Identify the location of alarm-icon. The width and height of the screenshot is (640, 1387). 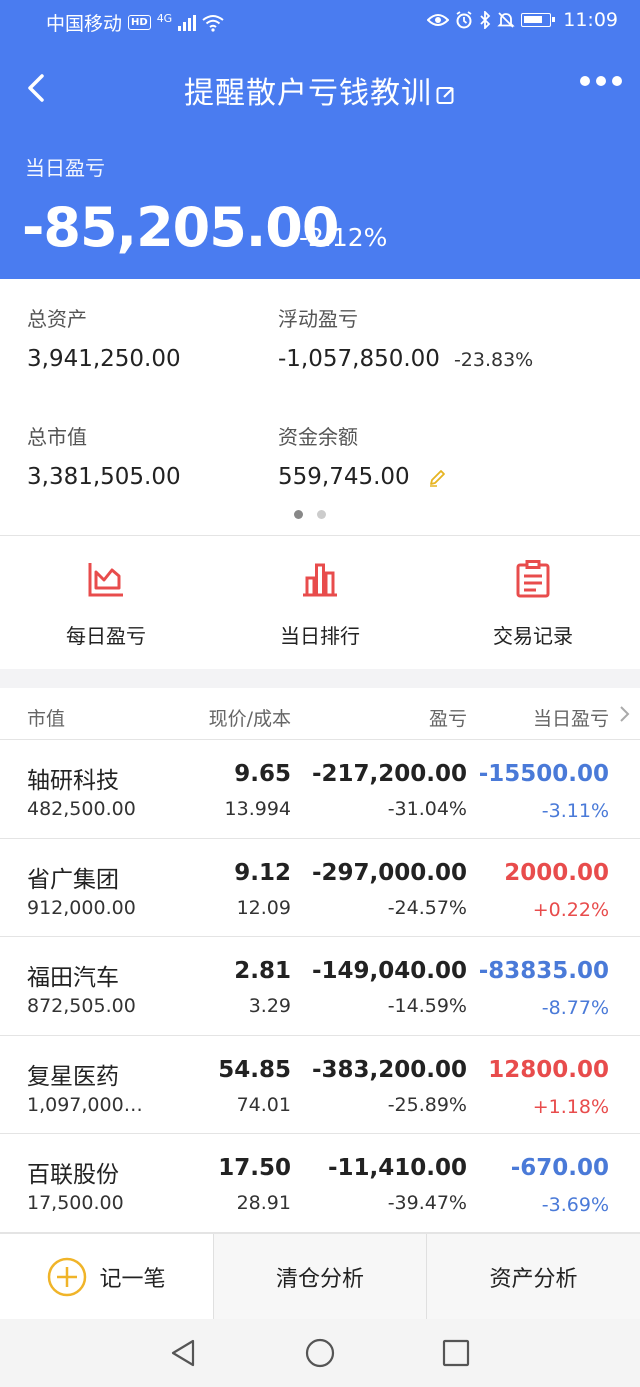
(464, 20).